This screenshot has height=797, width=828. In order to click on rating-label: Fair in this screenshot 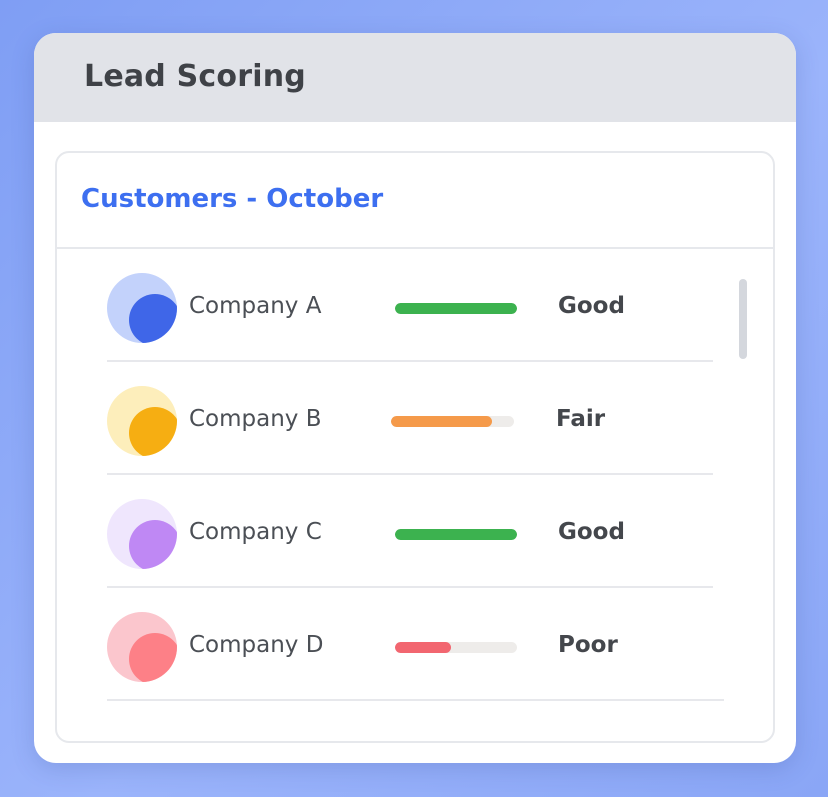, I will do `click(581, 419)`.